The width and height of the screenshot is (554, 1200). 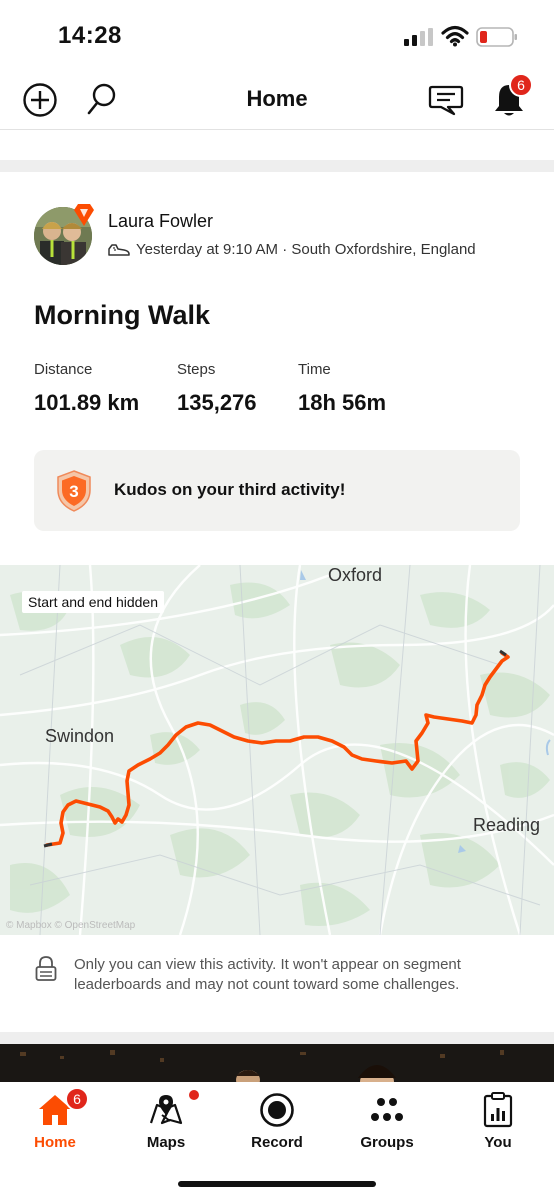 What do you see at coordinates (277, 1184) in the screenshot?
I see `home-indicator` at bounding box center [277, 1184].